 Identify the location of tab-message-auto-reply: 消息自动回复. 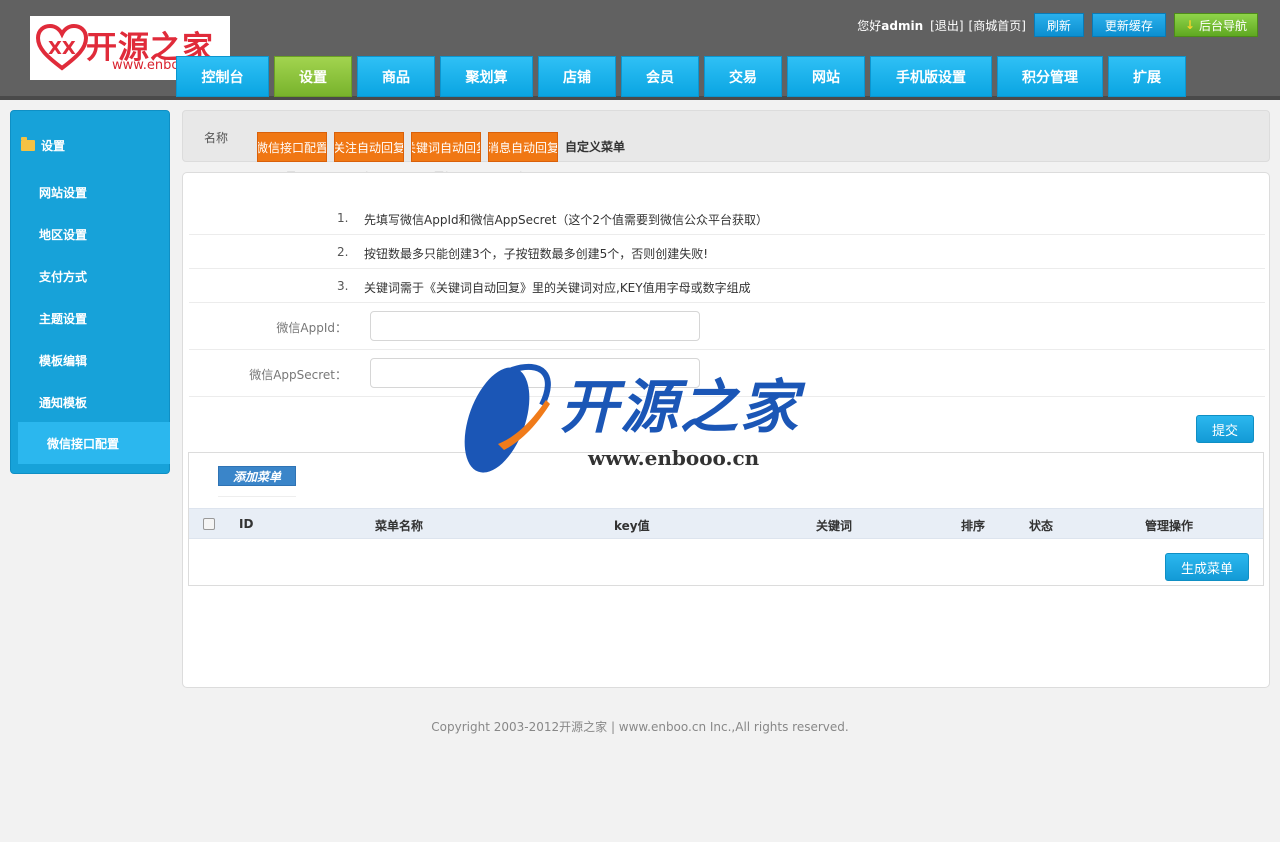
(523, 147).